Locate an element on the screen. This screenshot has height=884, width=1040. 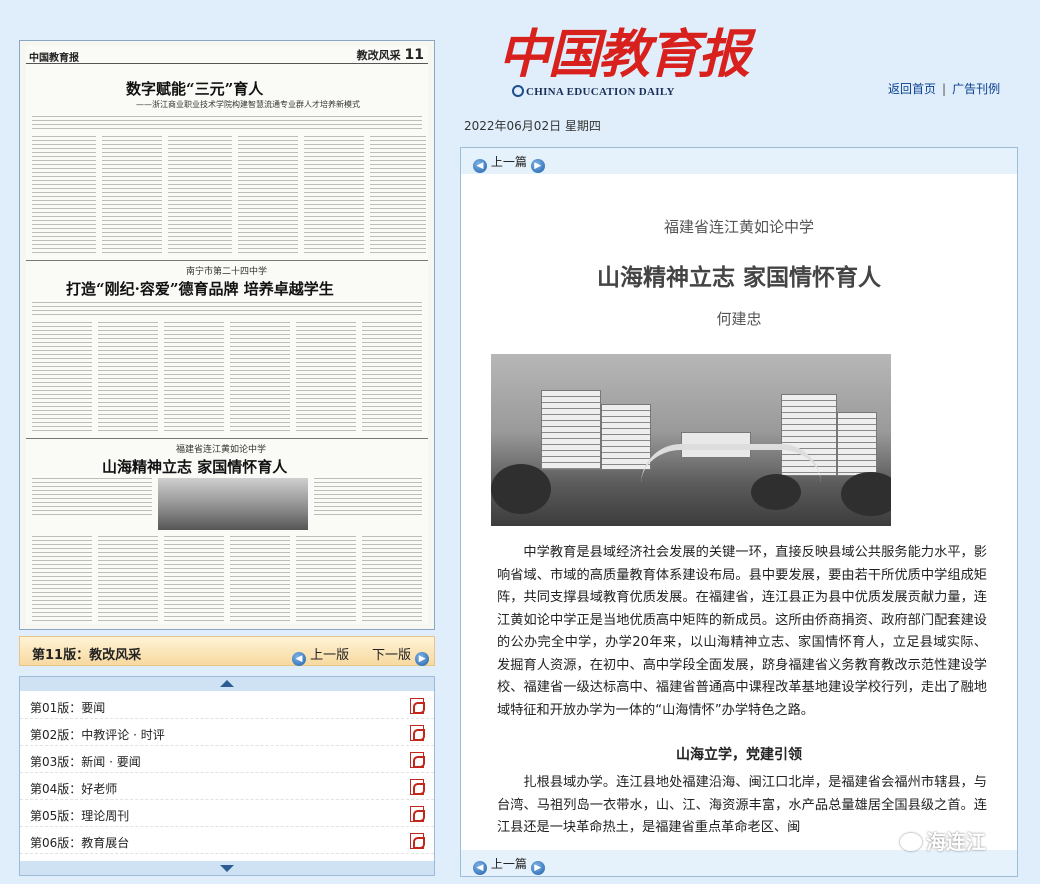
current-page-label: 第11版：教改风采 is located at coordinates (87, 655).